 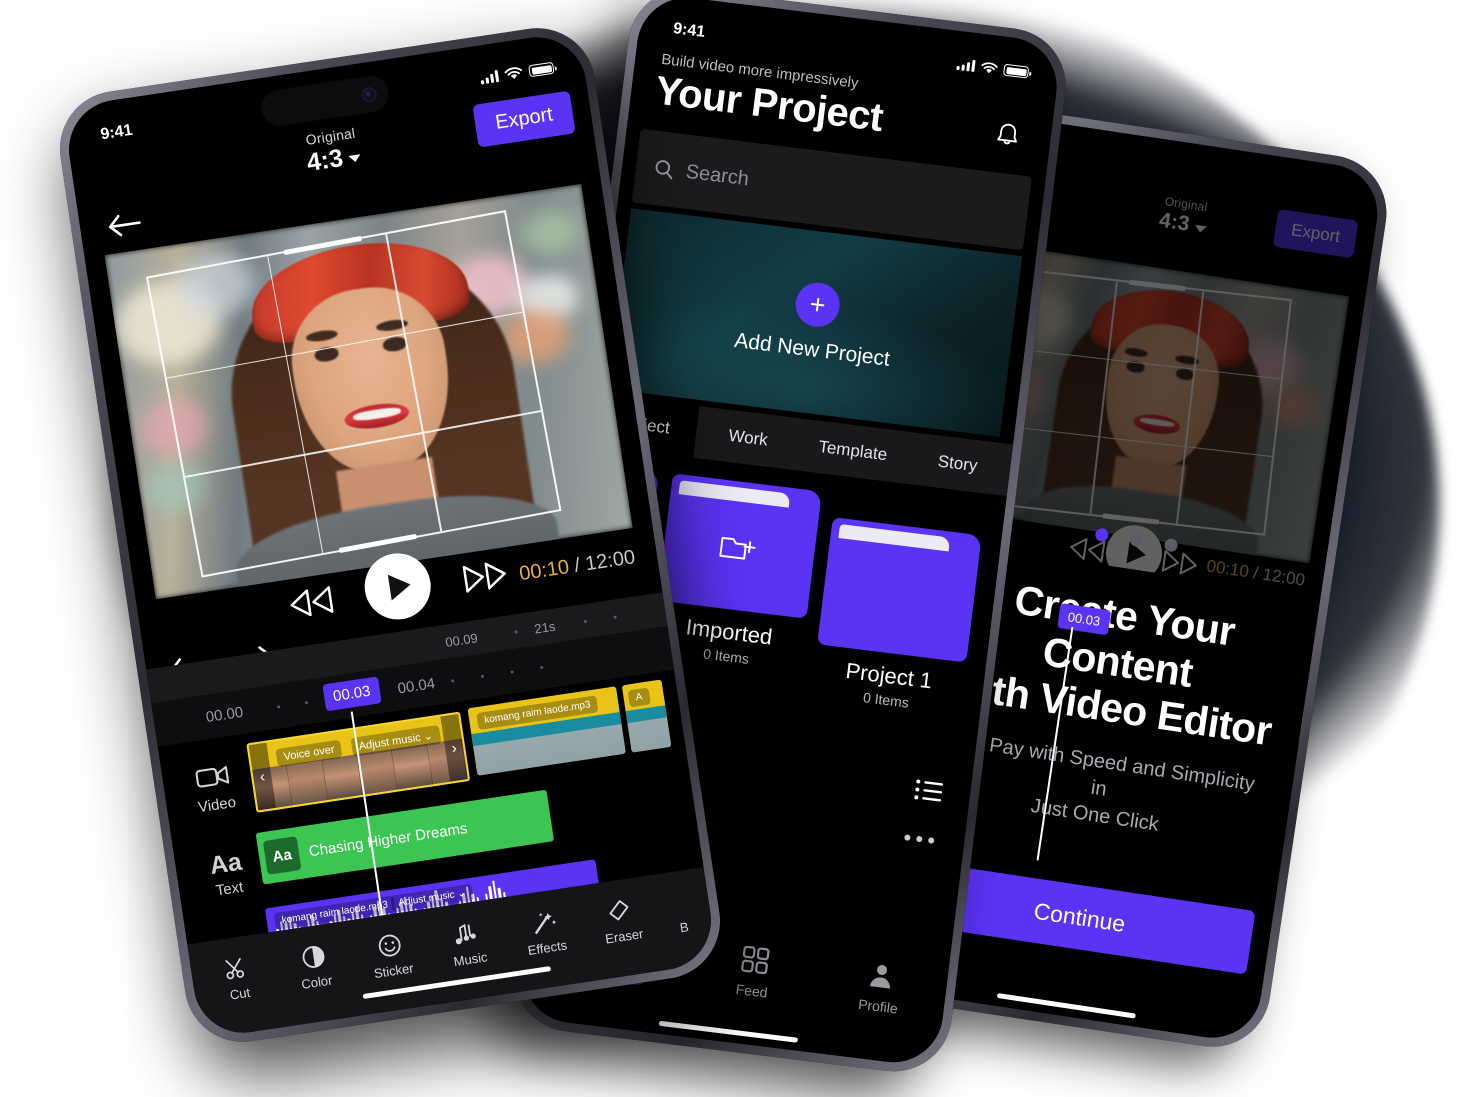 I want to click on current-time: 00:10, so click(x=544, y=571).